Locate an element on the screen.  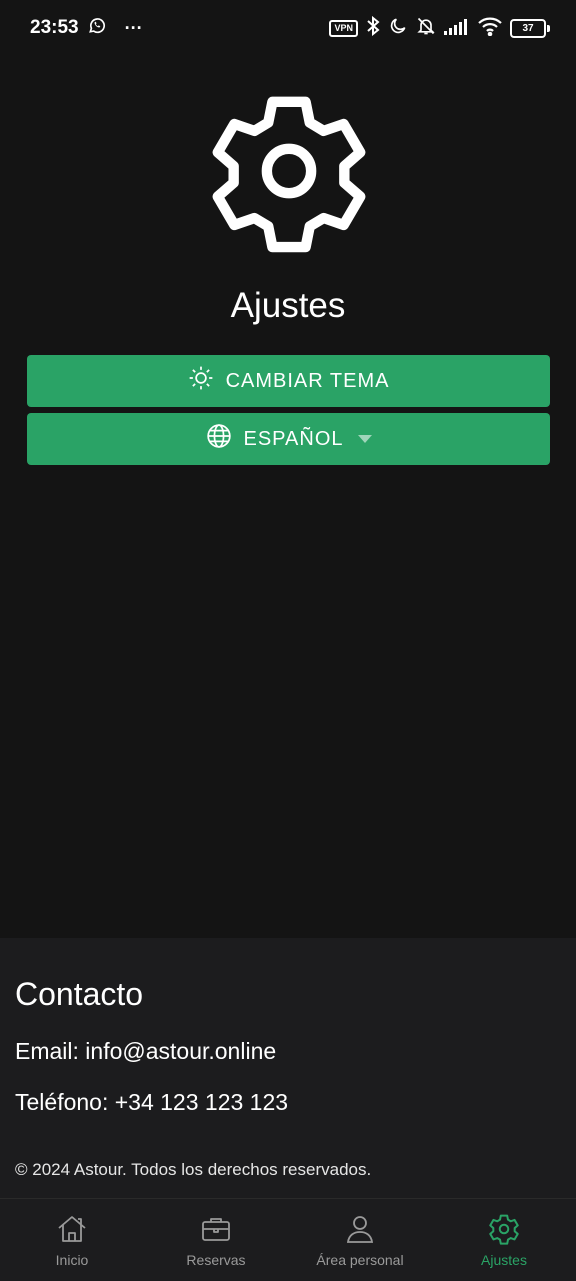
nav-label-reservas: Reservas is located at coordinates (216, 1259).